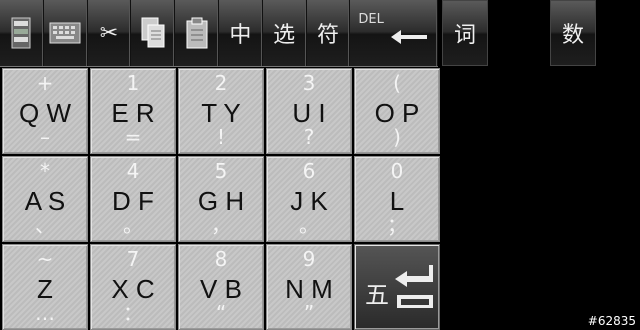 The width and height of the screenshot is (640, 330). I want to click on enter-key: 五, so click(397, 287).